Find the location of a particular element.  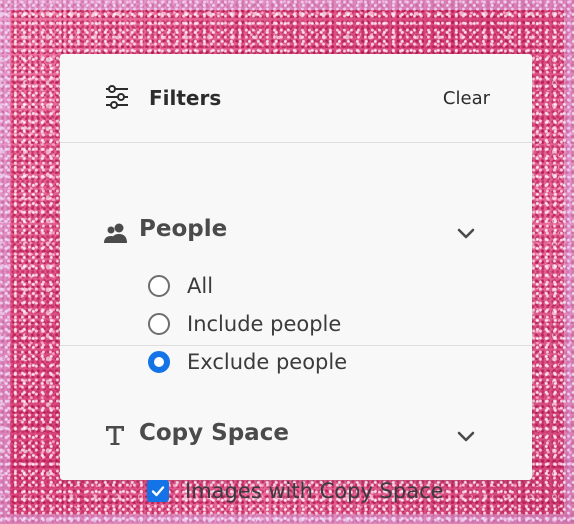

people-icon is located at coordinates (115, 233).